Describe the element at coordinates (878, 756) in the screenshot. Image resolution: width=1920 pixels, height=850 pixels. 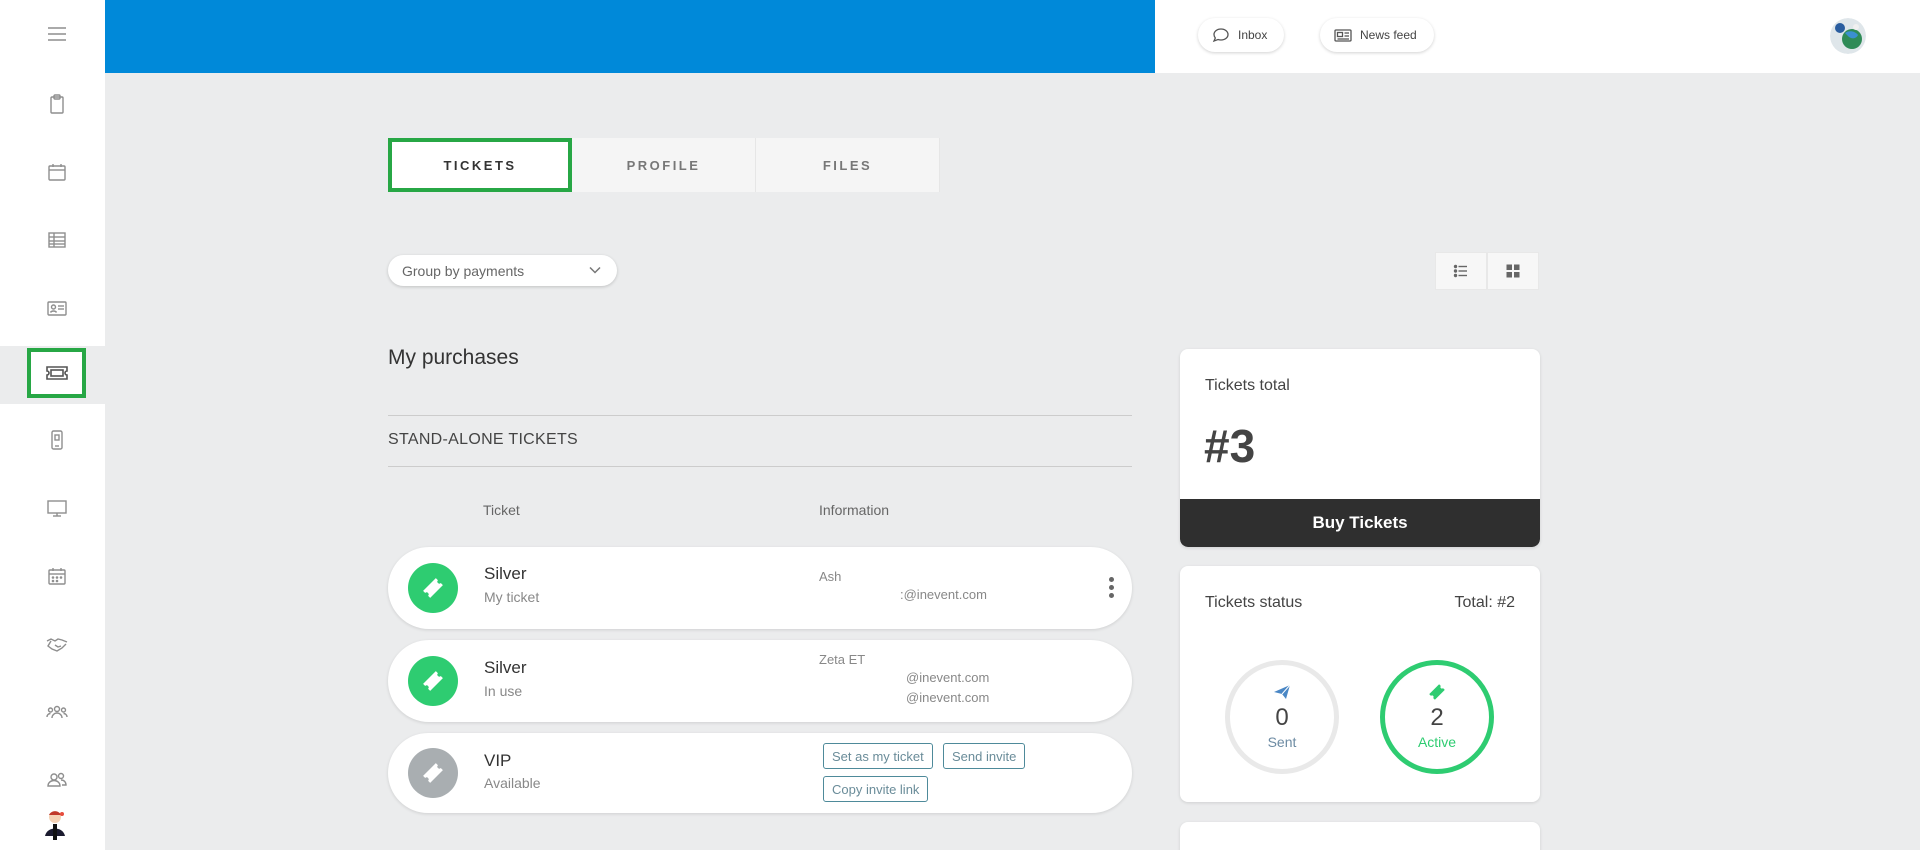
I see `set-as-my-ticket-button: Set as my ticket` at that location.